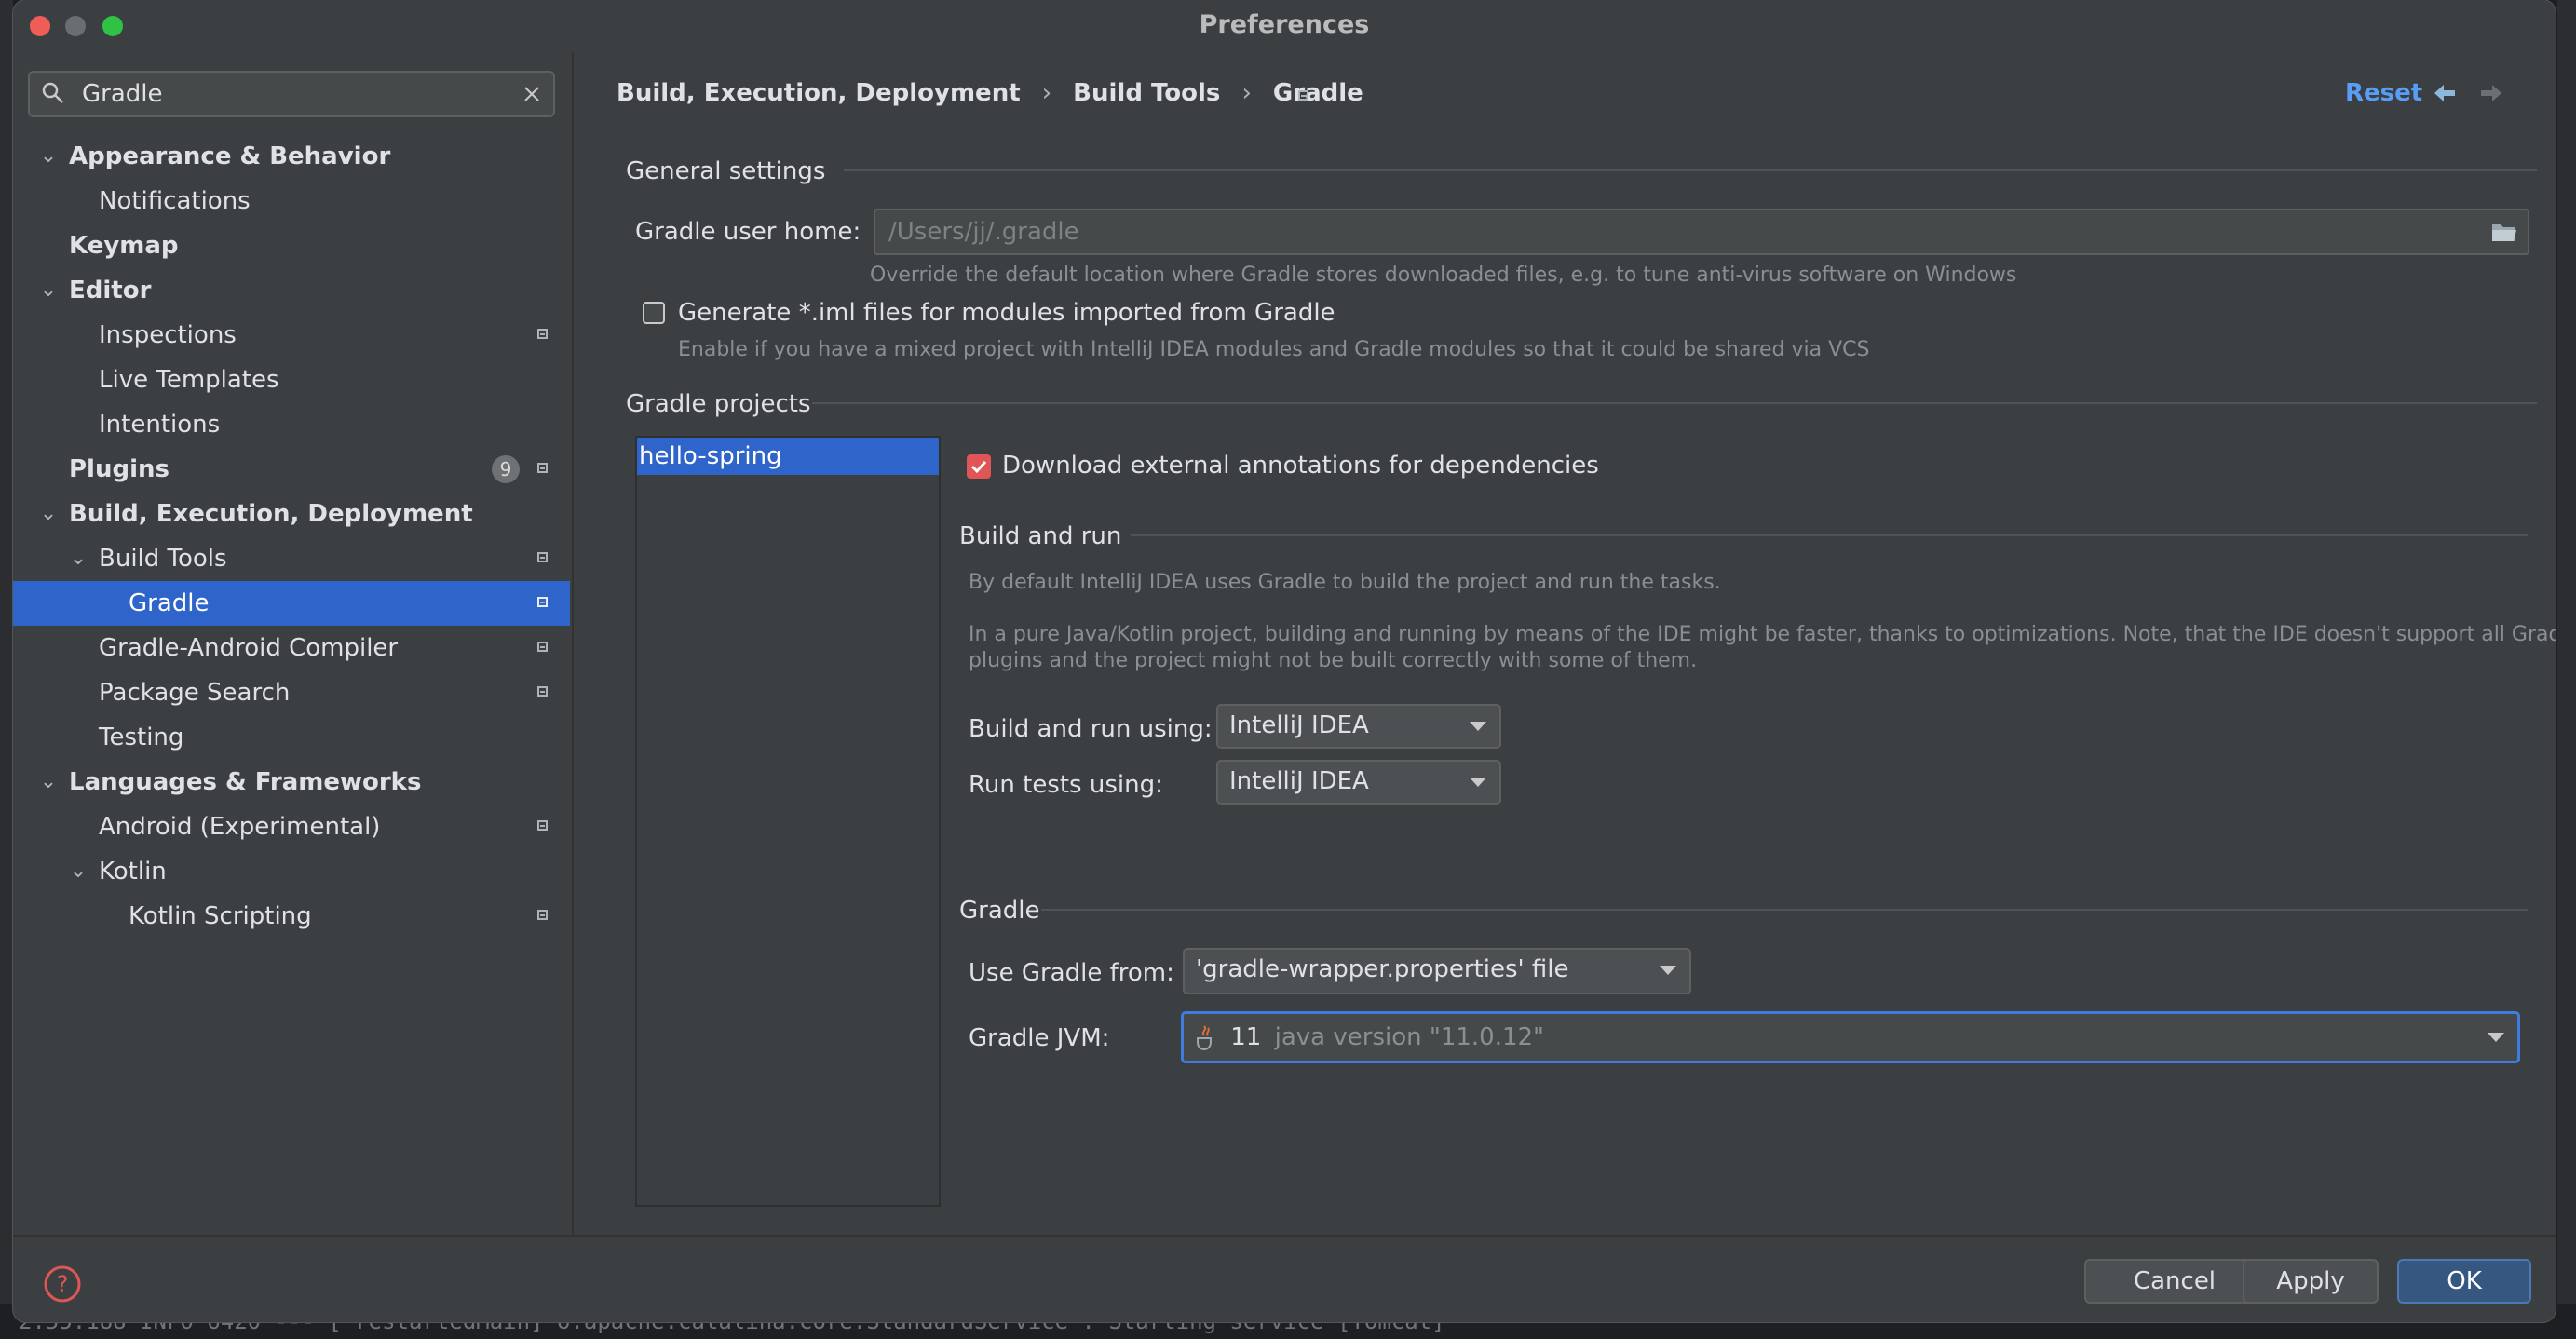 This screenshot has width=2576, height=1339. Describe the element at coordinates (141, 738) in the screenshot. I see `tree-item-label: Testing` at that location.